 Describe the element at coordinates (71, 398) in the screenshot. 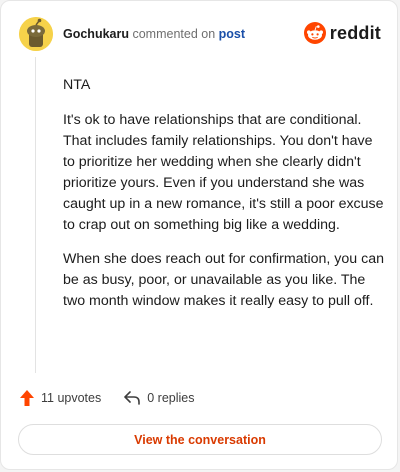

I see `upvote-count: 11 upvotes` at that location.